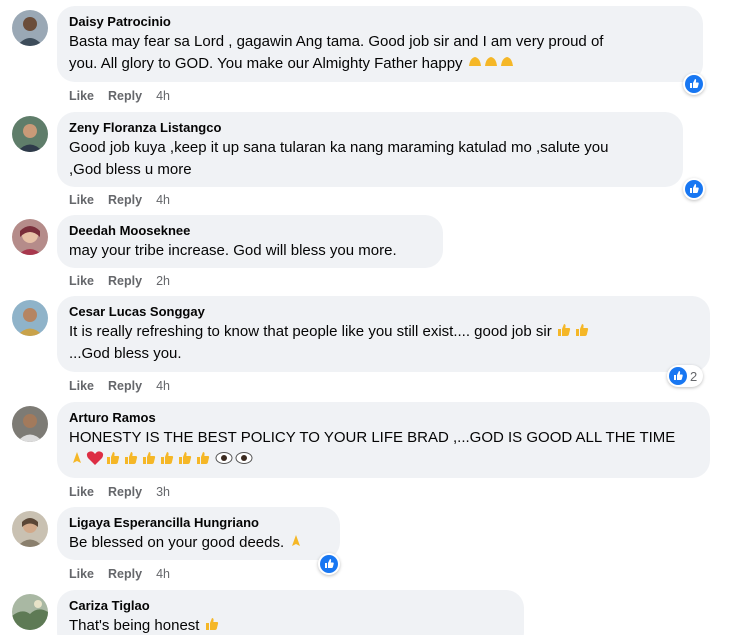 This screenshot has height=635, width=750. What do you see at coordinates (694, 376) in the screenshot?
I see `reaction-count: 2` at bounding box center [694, 376].